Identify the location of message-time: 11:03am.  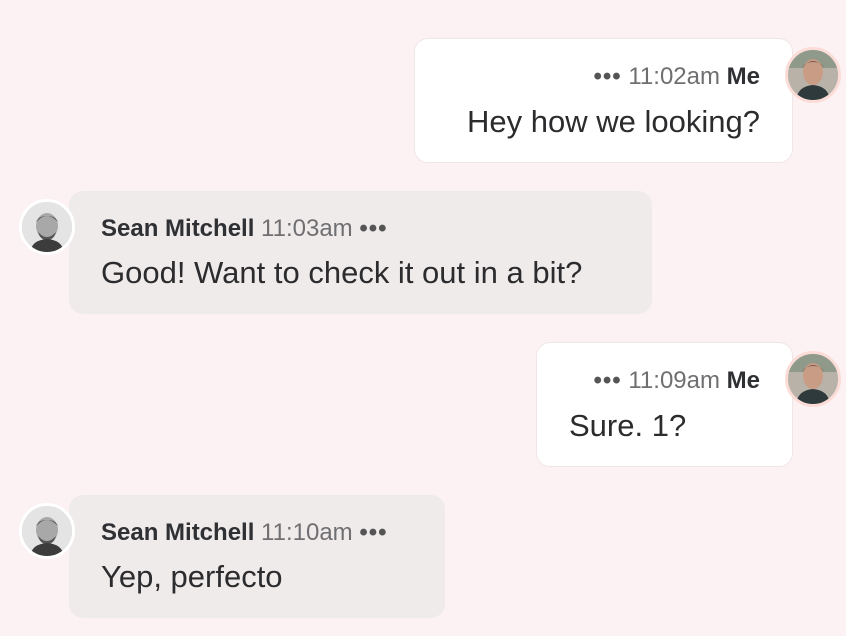
(307, 228).